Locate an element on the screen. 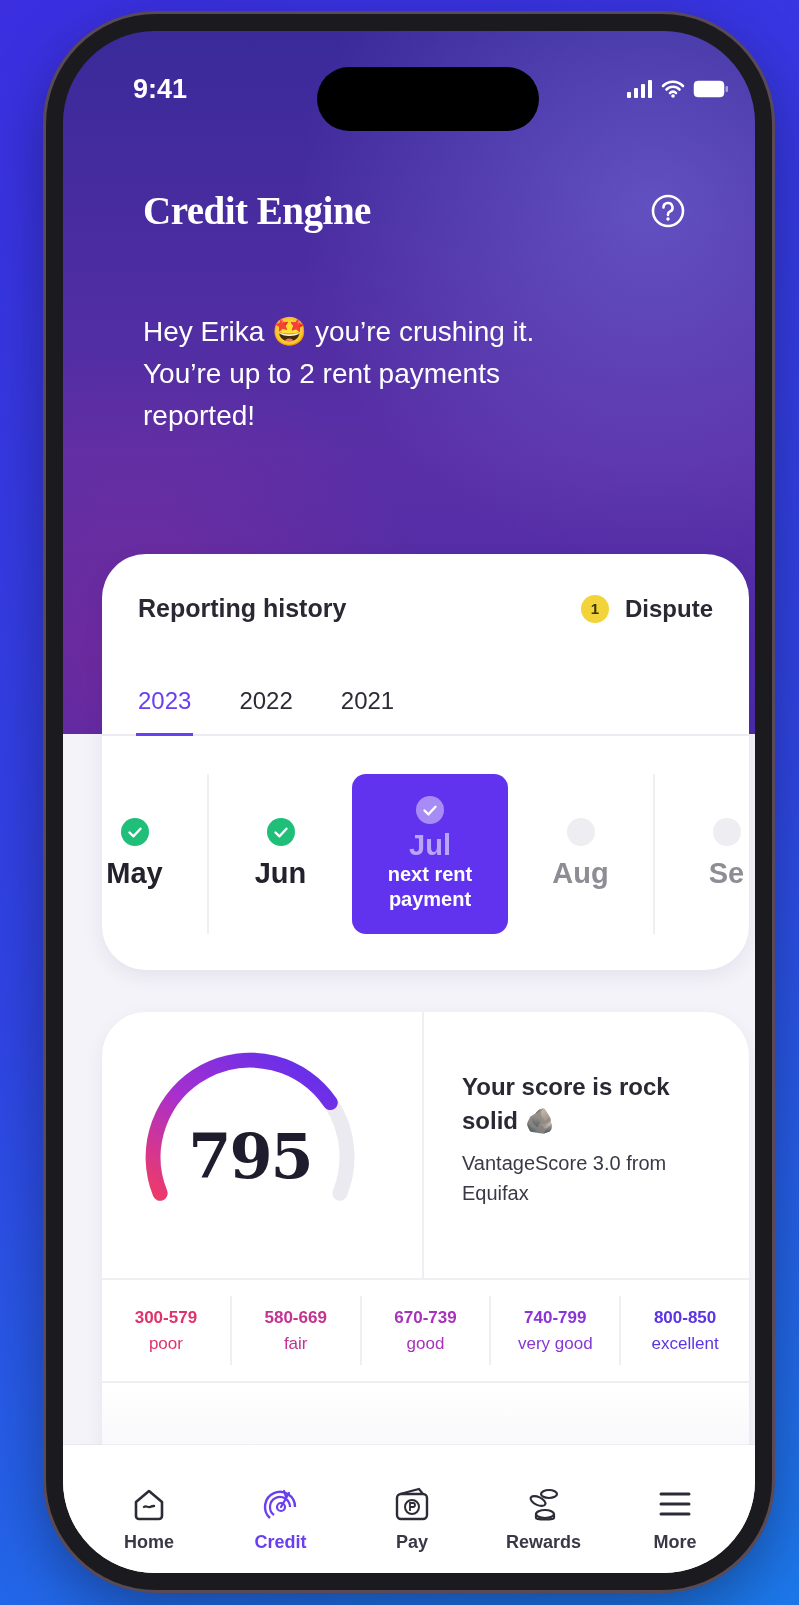  range-label: excellent is located at coordinates (685, 1343).